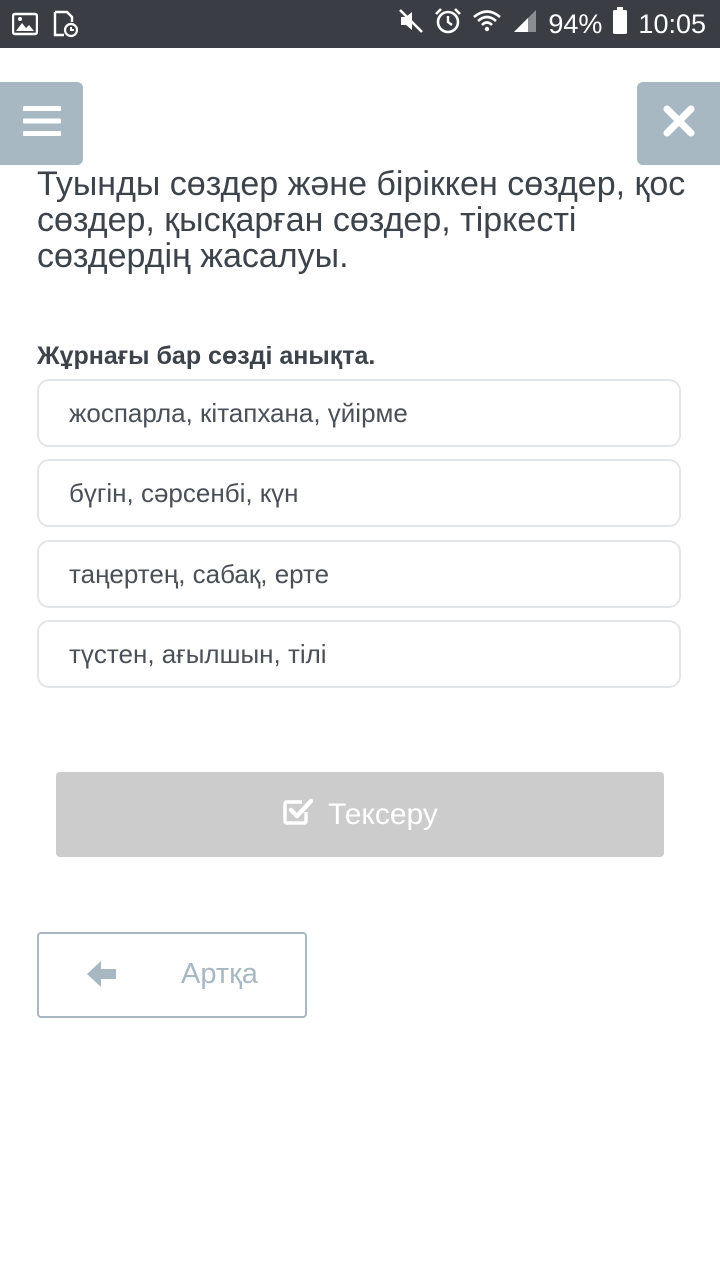  I want to click on back-button: Артқа, so click(172, 975).